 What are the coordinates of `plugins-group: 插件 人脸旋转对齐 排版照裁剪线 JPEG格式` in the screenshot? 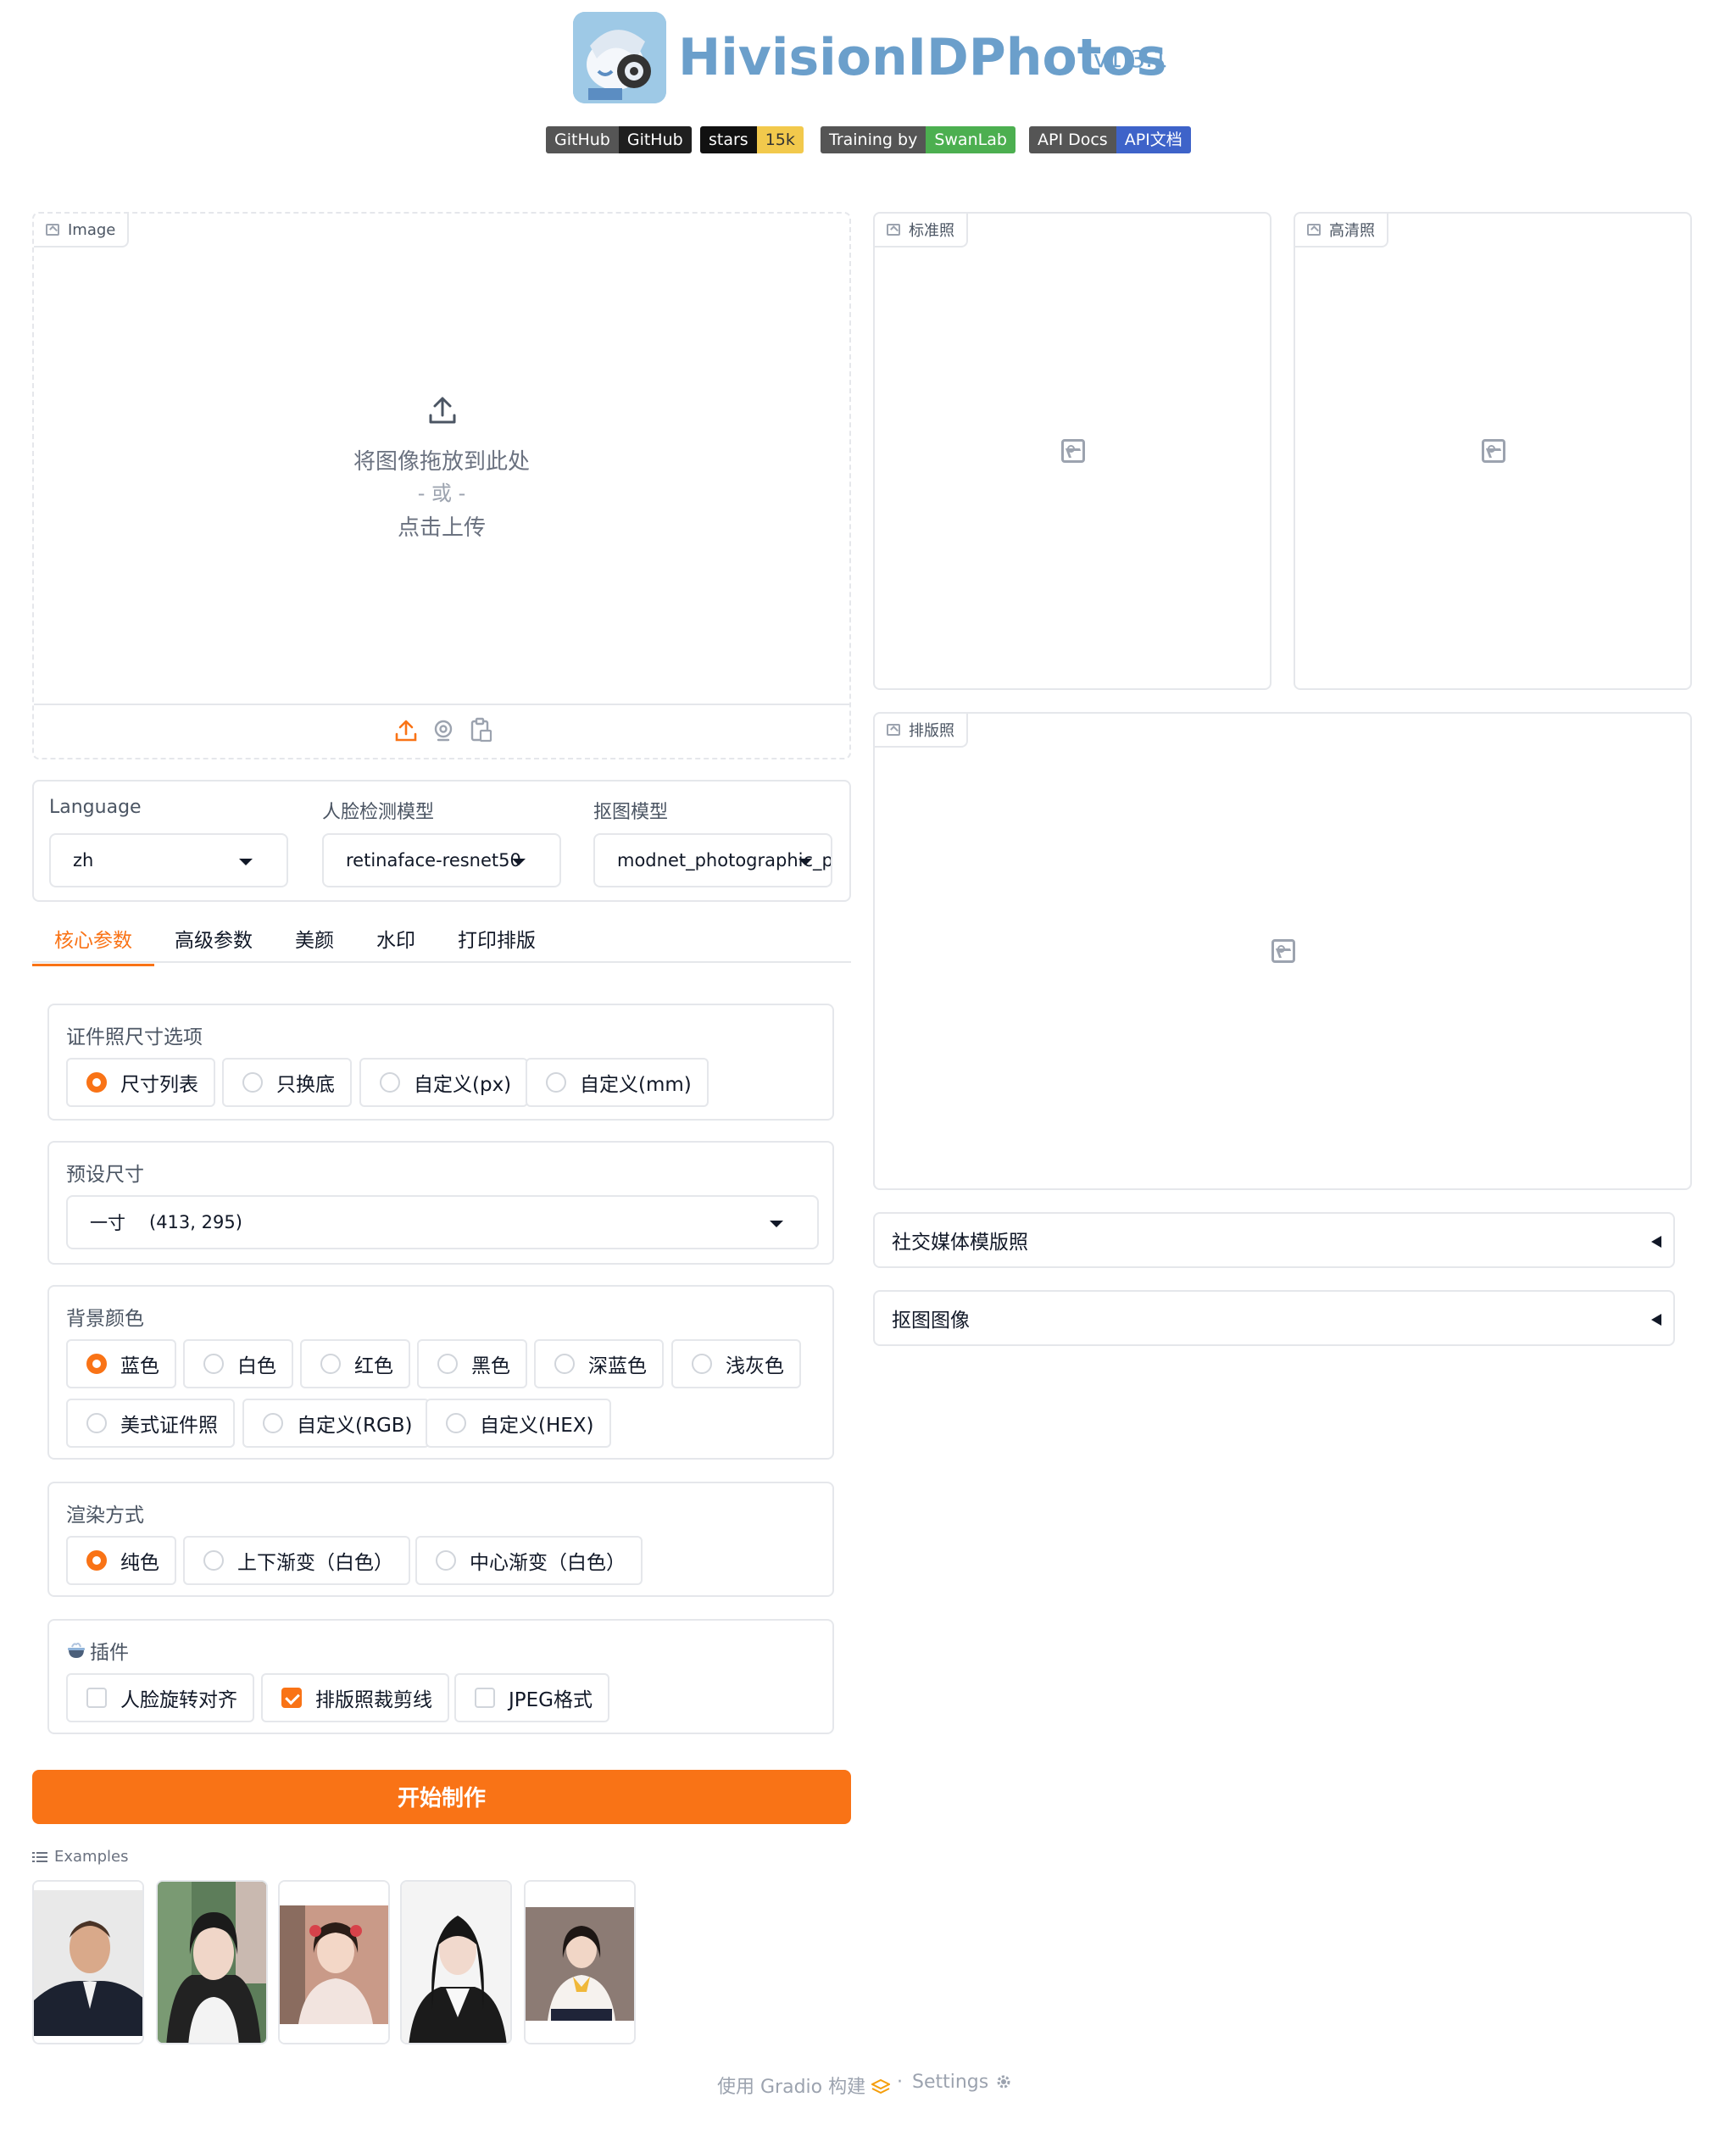 It's located at (440, 1676).